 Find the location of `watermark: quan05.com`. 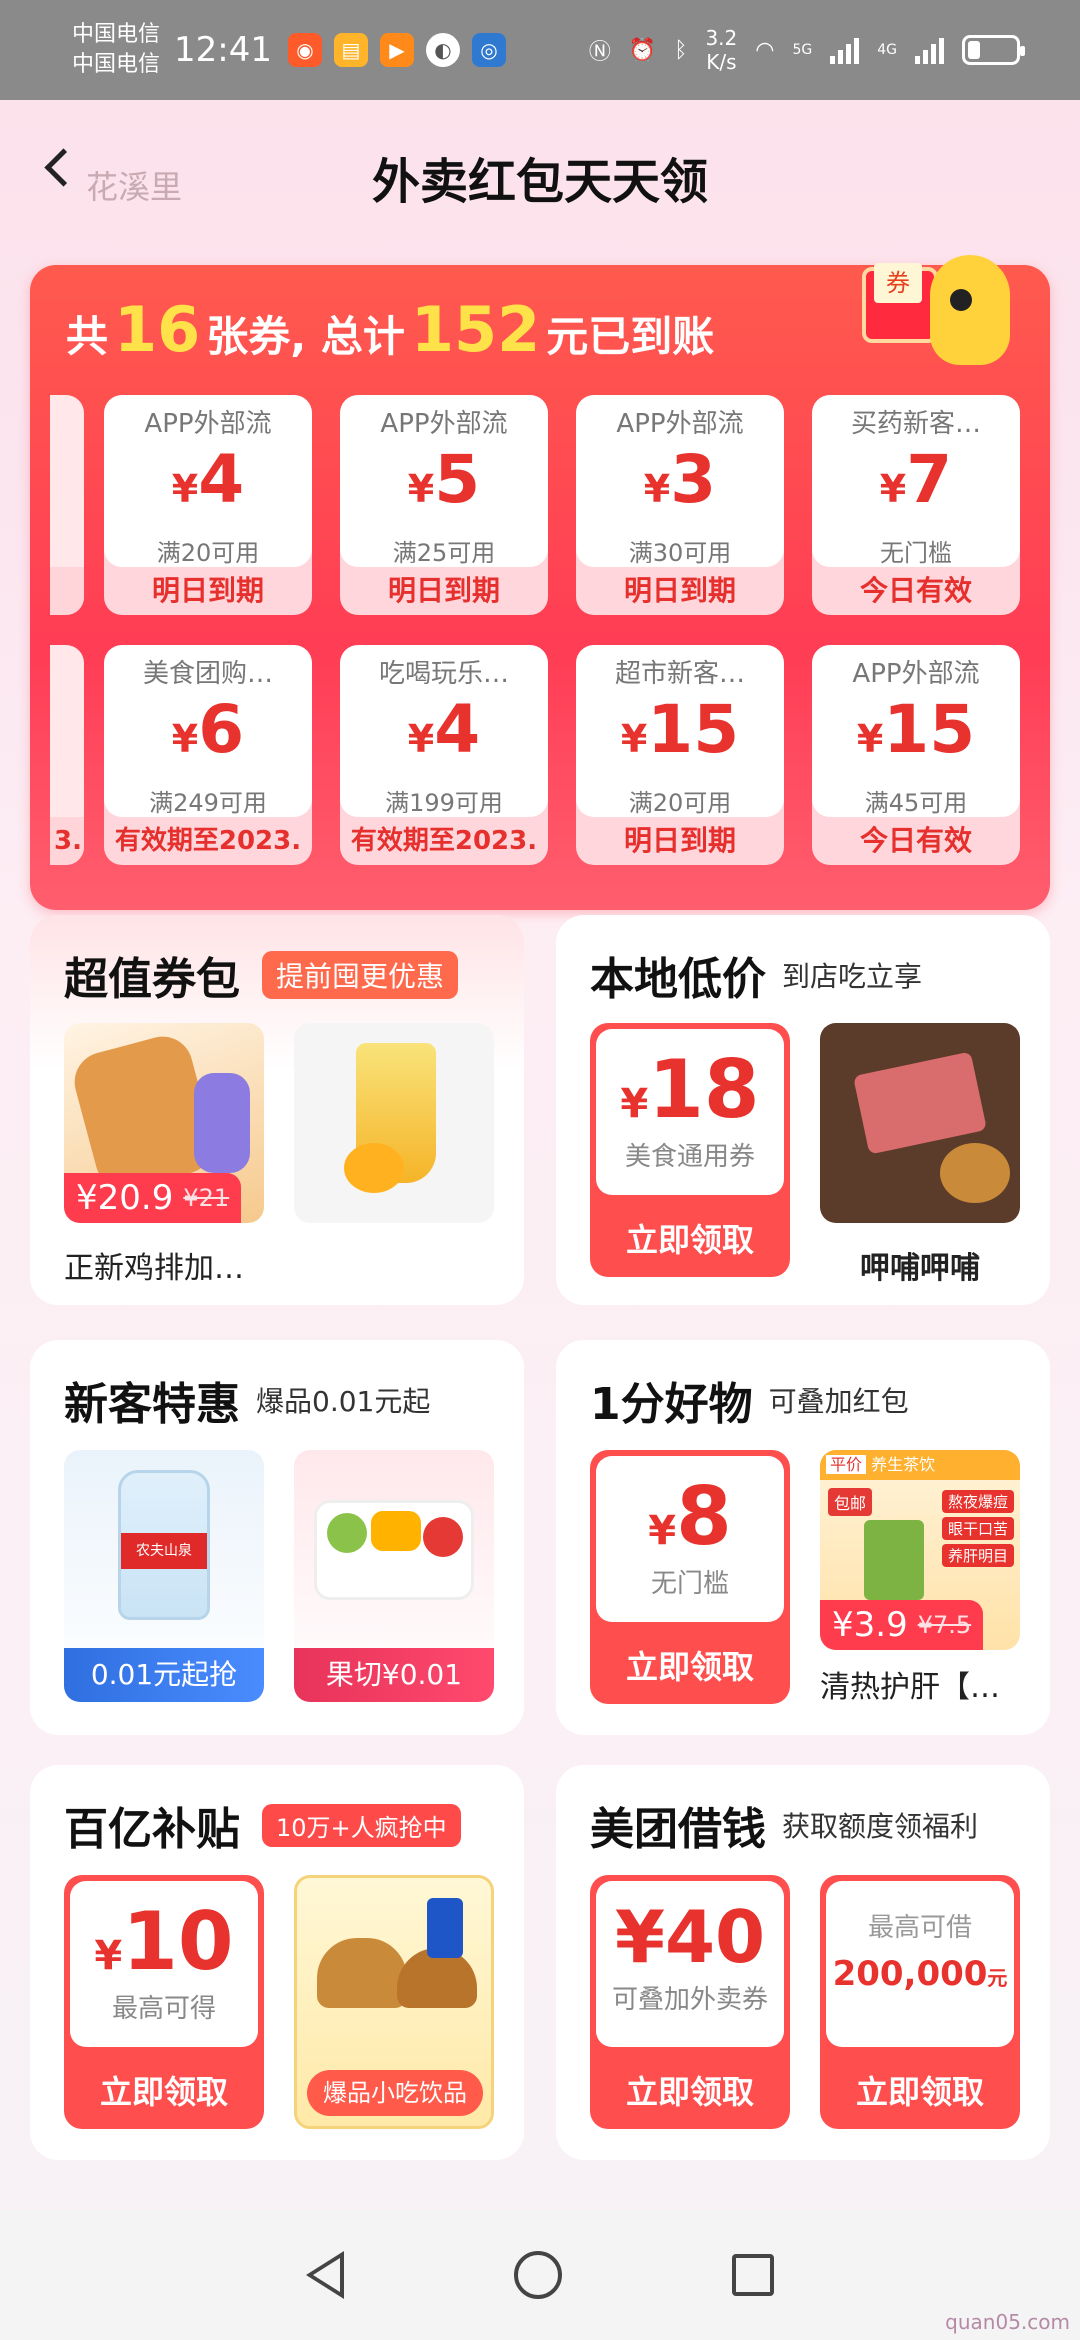

watermark: quan05.com is located at coordinates (1007, 2322).